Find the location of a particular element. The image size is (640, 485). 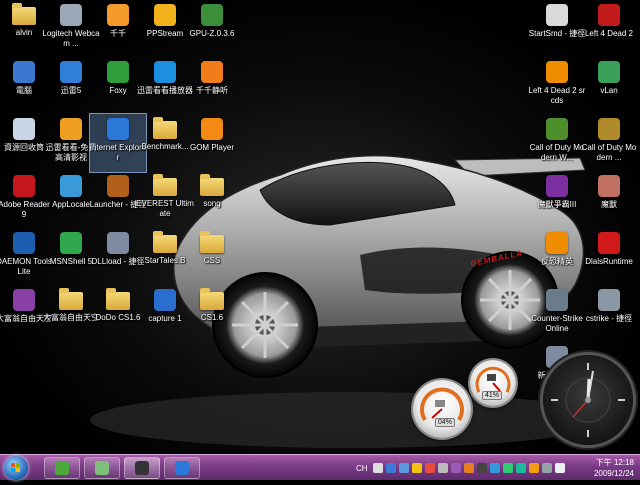

computer-icon is located at coordinates (24, 72).